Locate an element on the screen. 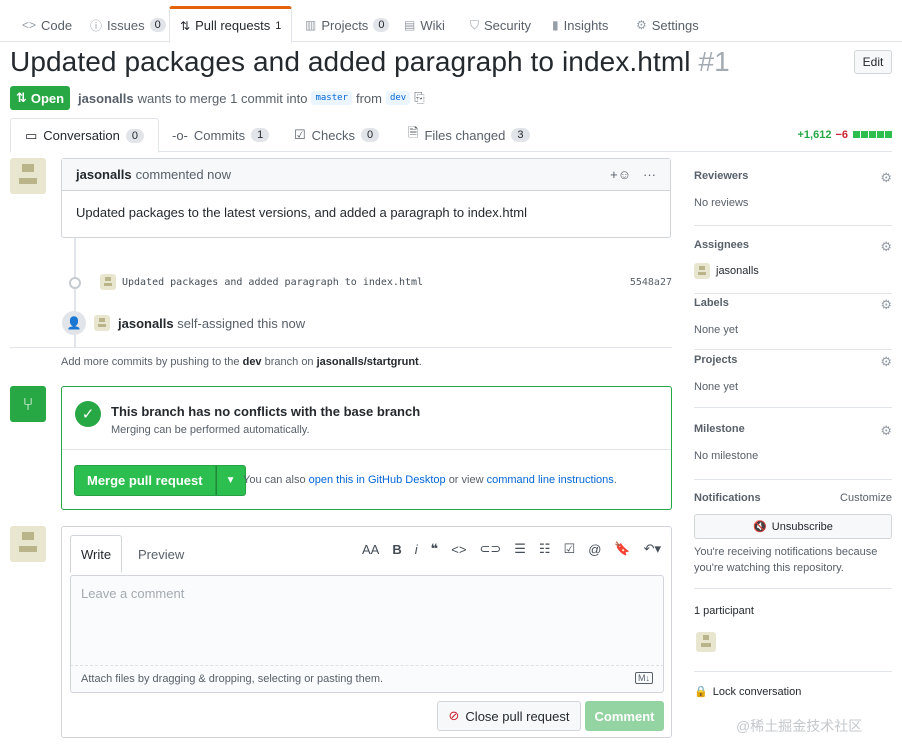 The image size is (902, 744). person-icon: 👤 is located at coordinates (74, 323).